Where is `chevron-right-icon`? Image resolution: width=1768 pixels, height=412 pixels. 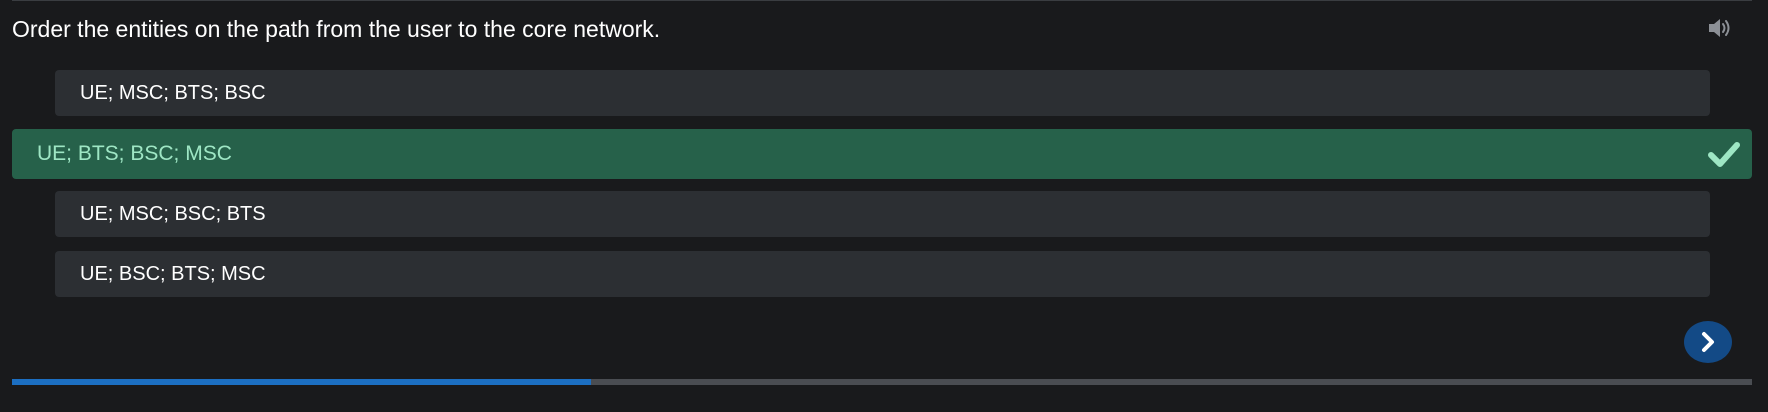 chevron-right-icon is located at coordinates (1708, 342).